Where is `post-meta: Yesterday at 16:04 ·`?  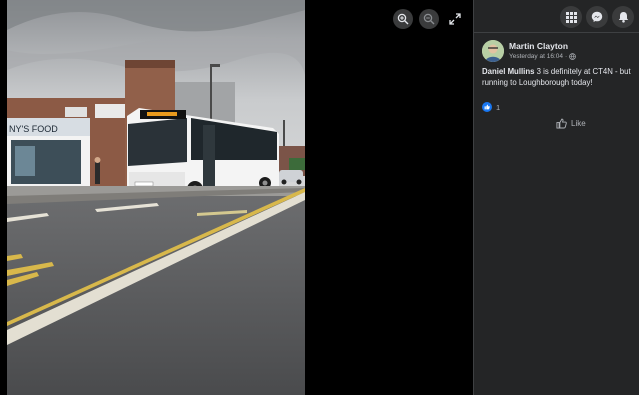
post-meta: Yesterday at 16:04 · is located at coordinates (542, 56).